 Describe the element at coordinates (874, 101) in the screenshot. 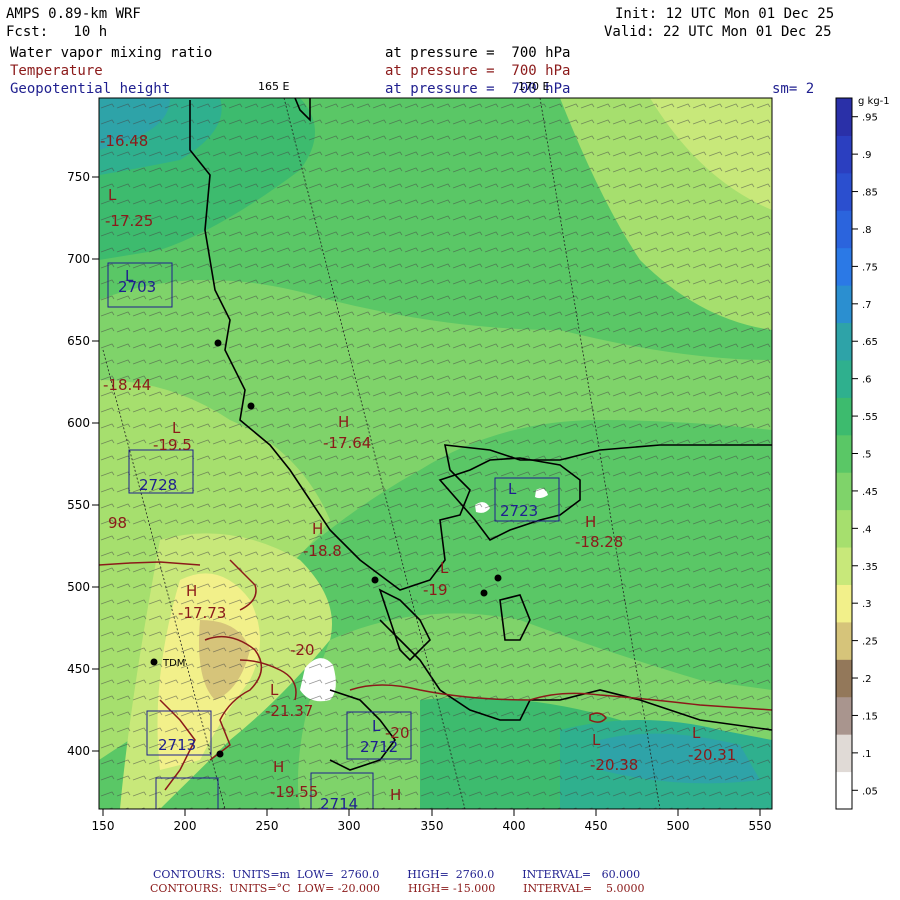

I see `colorbar-unit: g kg-1` at that location.